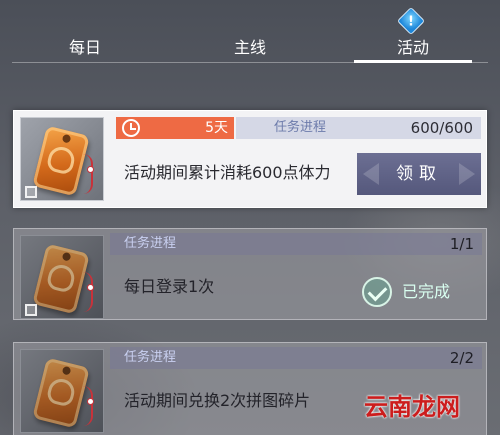  What do you see at coordinates (216, 128) in the screenshot?
I see `countdown-text: 5天` at bounding box center [216, 128].